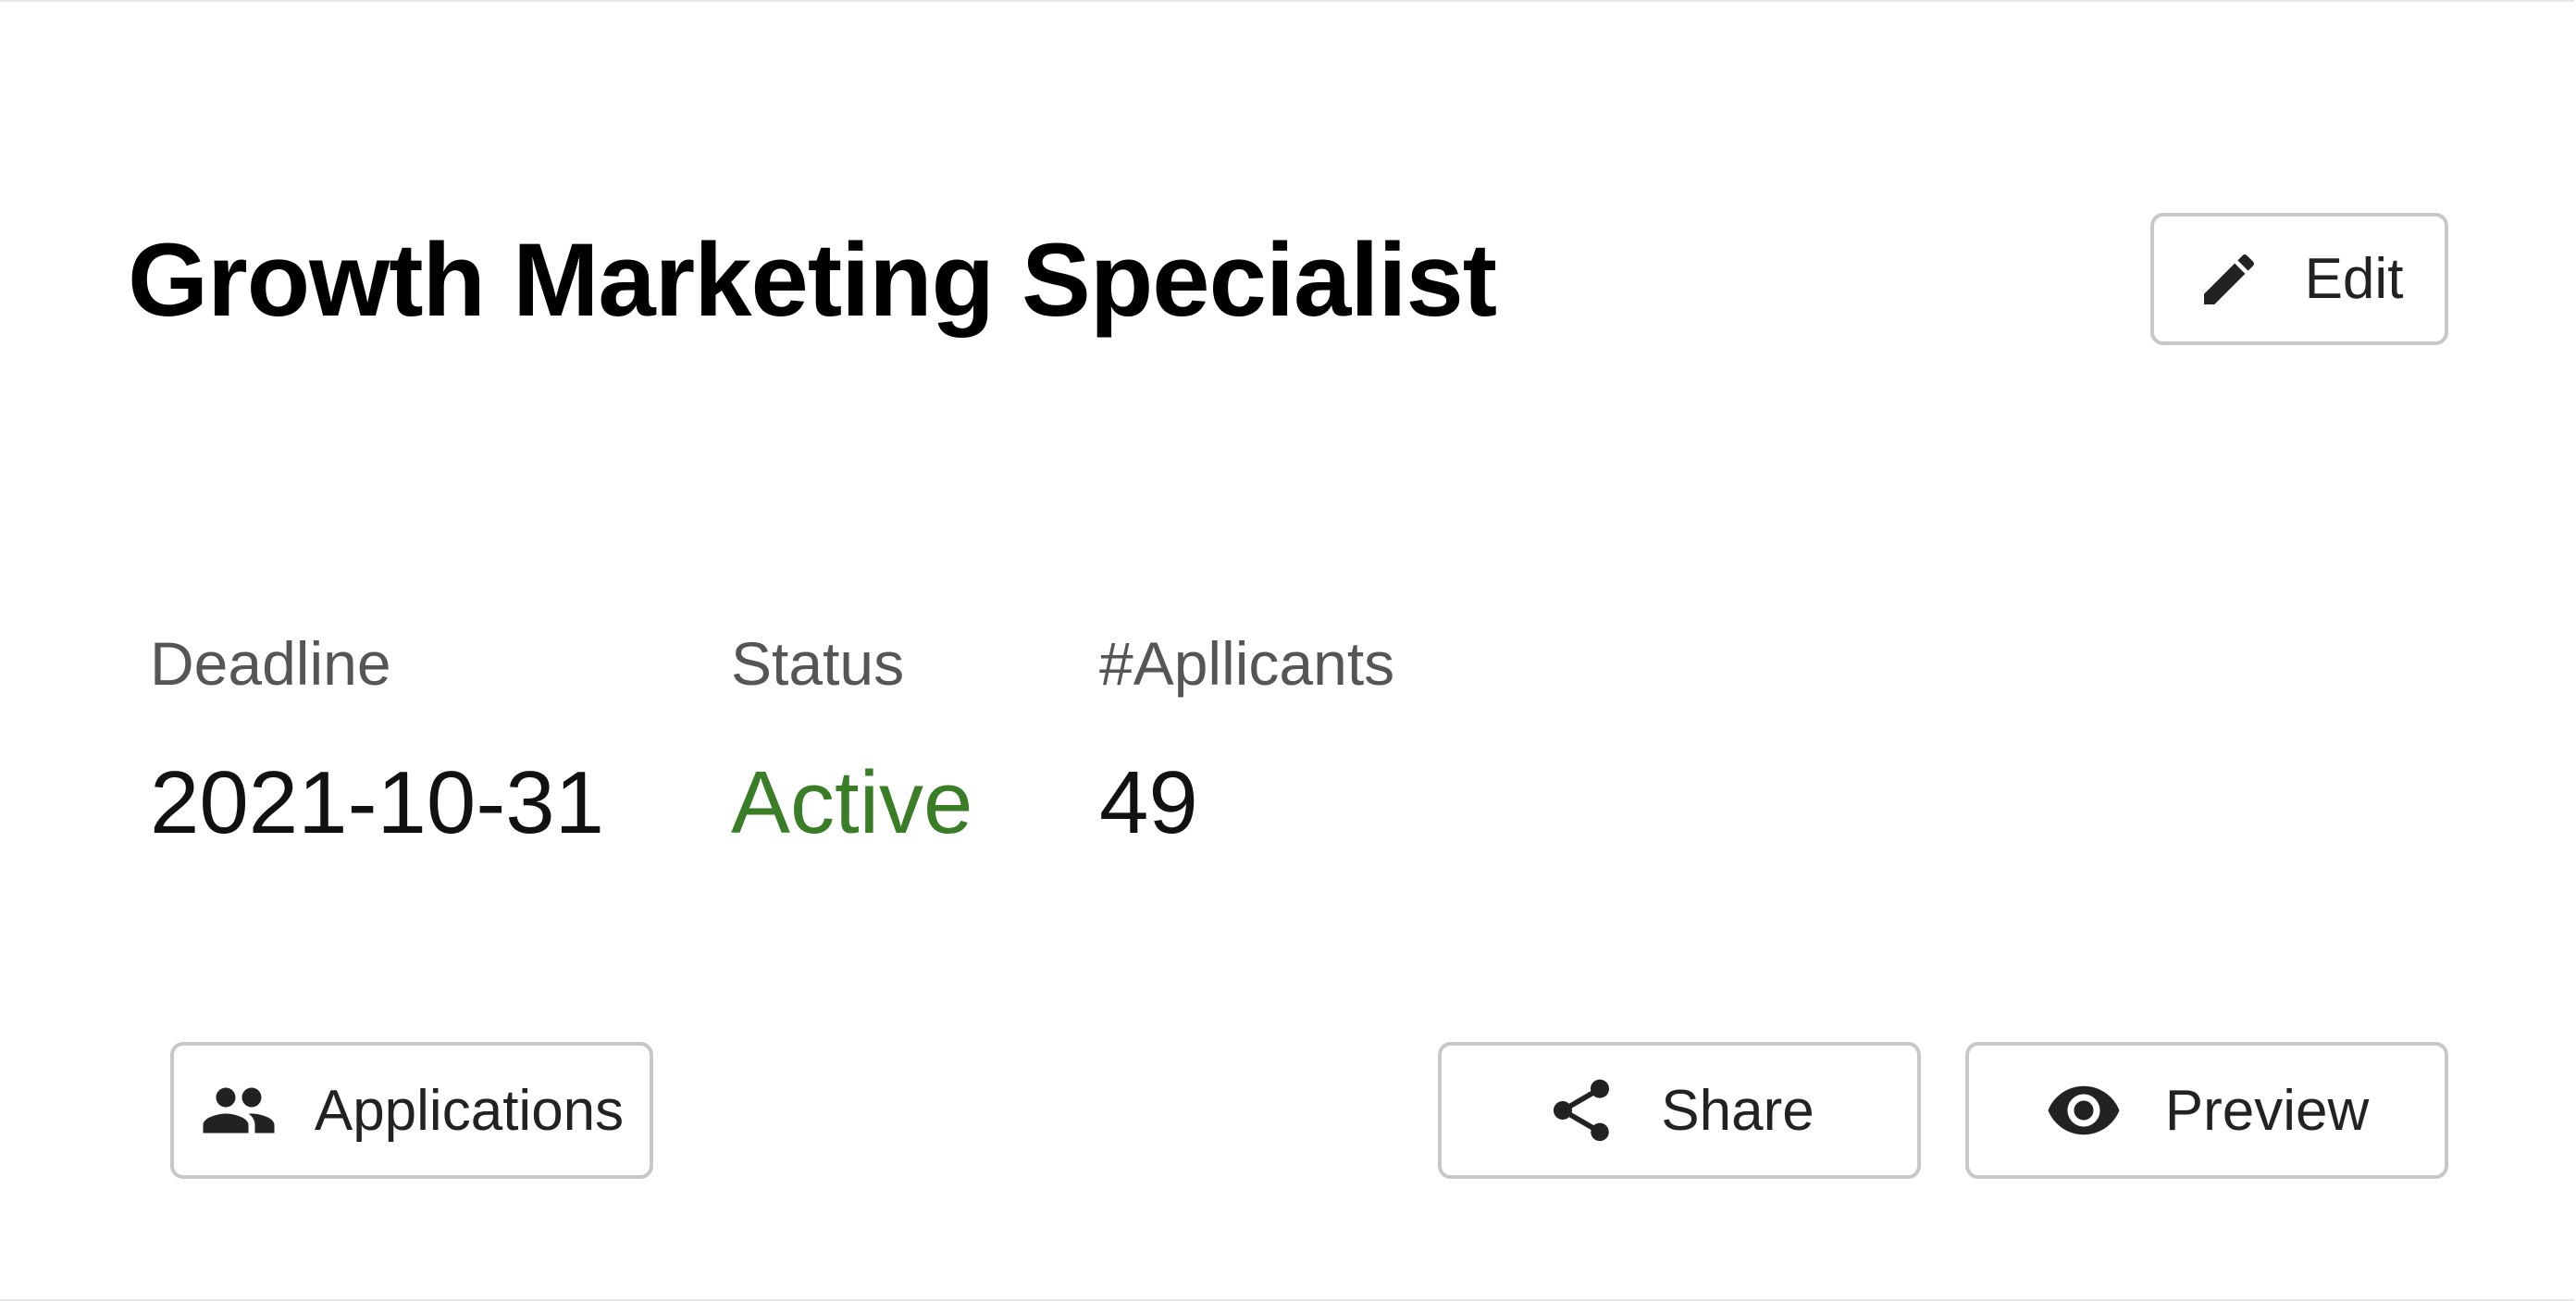 This screenshot has height=1301, width=2576. Describe the element at coordinates (812, 280) in the screenshot. I see `job-title: Growth Marketing Specialist` at that location.